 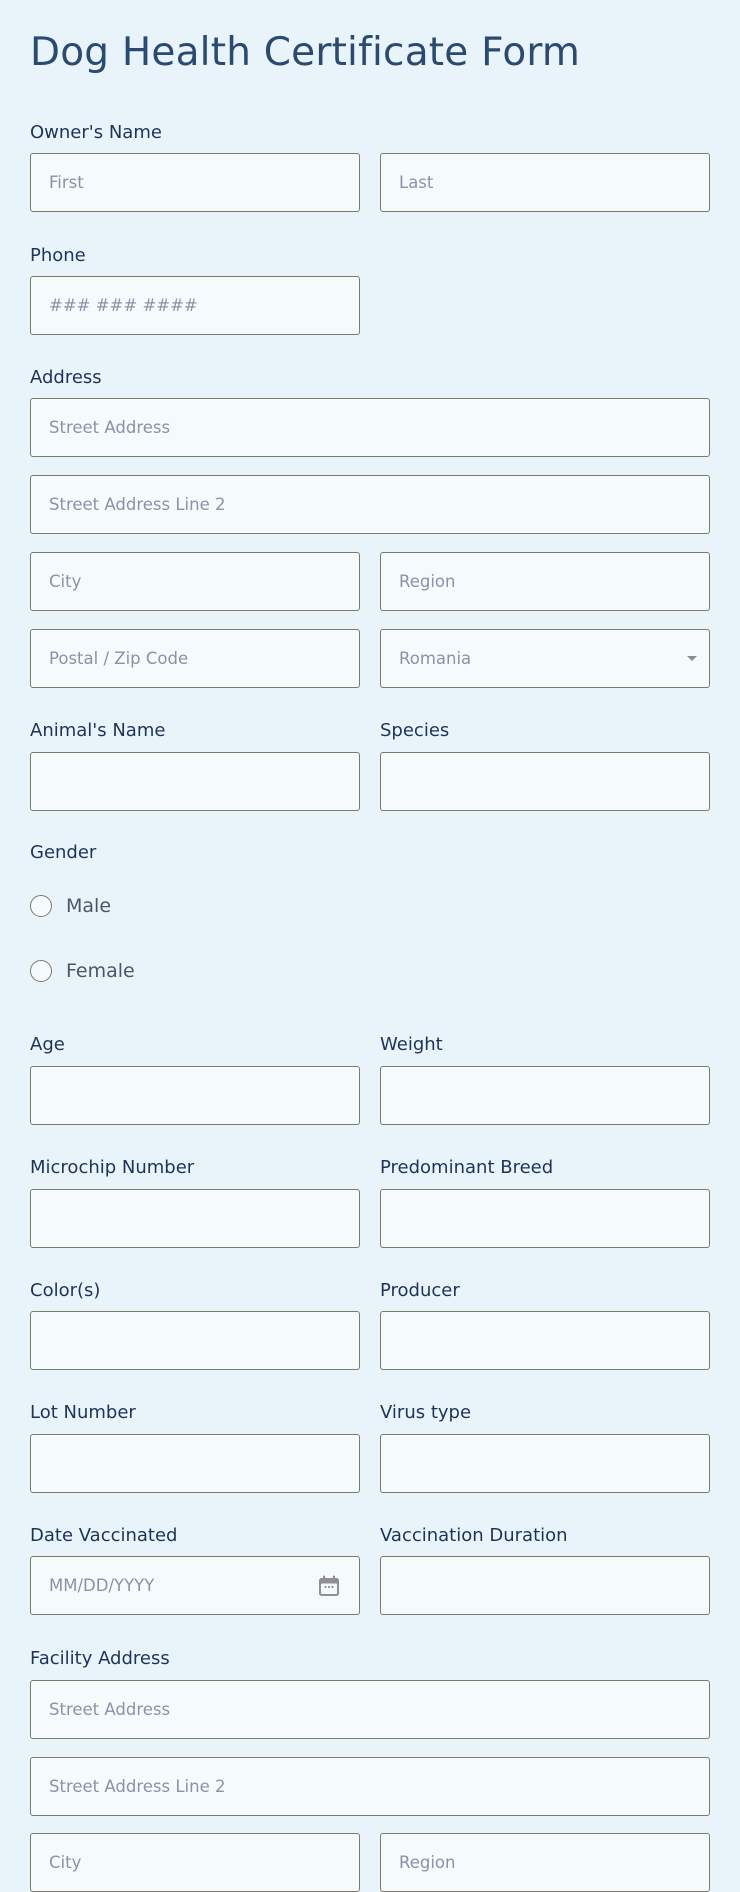 What do you see at coordinates (195, 581) in the screenshot?
I see `city-input` at bounding box center [195, 581].